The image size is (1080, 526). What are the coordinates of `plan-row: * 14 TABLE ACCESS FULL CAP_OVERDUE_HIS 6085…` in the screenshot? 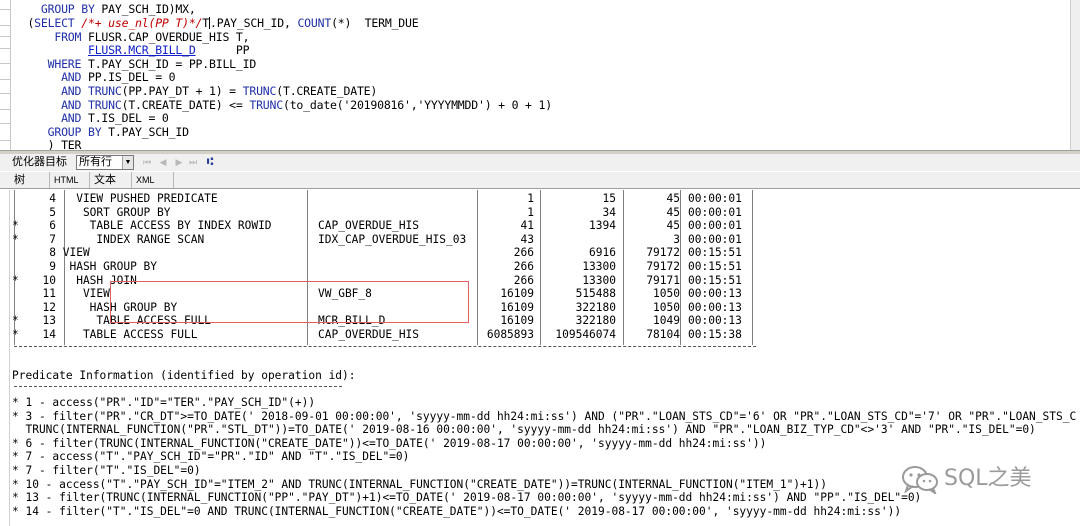 It's located at (392, 335).